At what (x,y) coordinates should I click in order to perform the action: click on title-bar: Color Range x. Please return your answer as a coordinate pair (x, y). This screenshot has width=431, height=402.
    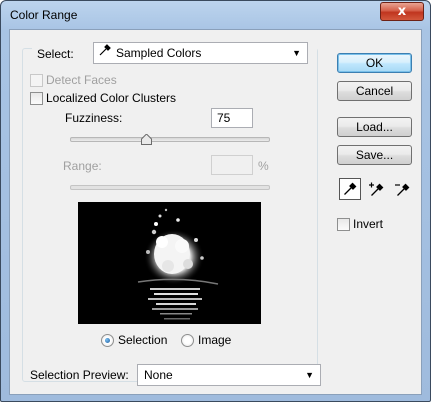
    Looking at the image, I should click on (215, 15).